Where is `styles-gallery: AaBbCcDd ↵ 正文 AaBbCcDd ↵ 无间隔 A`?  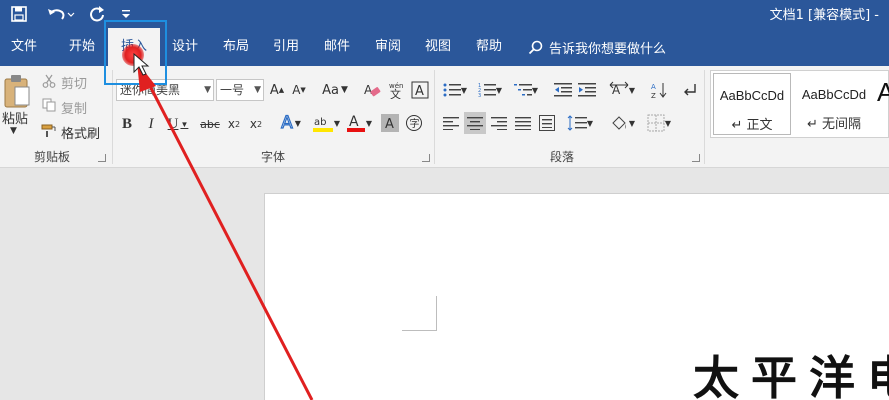 styles-gallery: AaBbCcDd ↵ 正文 AaBbCcDd ↵ 无间隔 A is located at coordinates (799, 104).